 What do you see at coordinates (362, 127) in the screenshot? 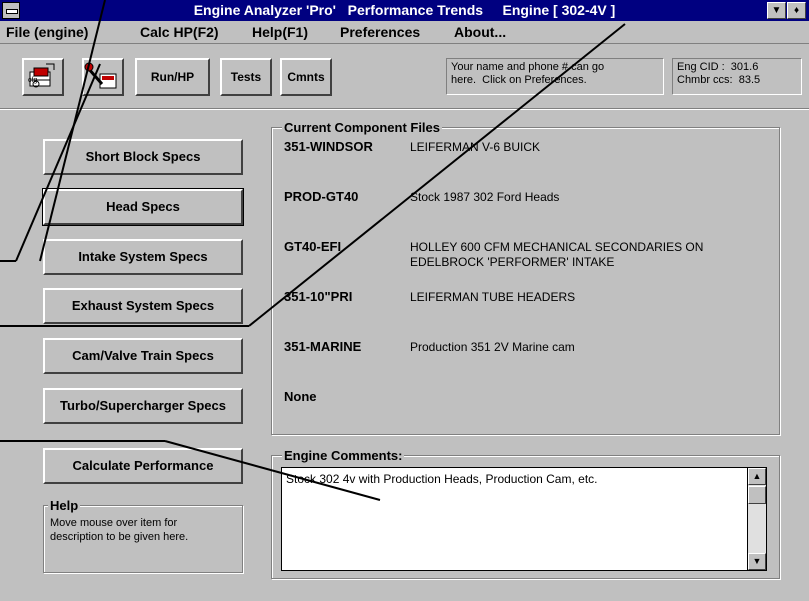
I see `component-files-title: Current Component Files` at bounding box center [362, 127].